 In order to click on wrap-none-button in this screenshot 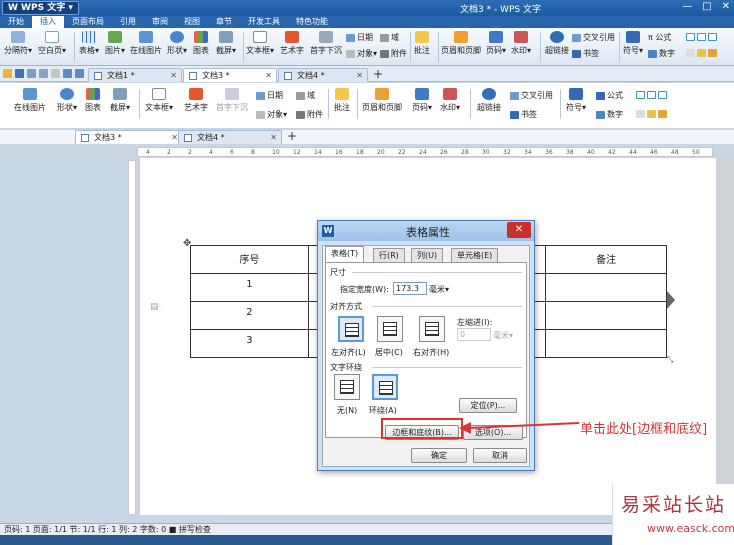, I will do `click(347, 387)`.